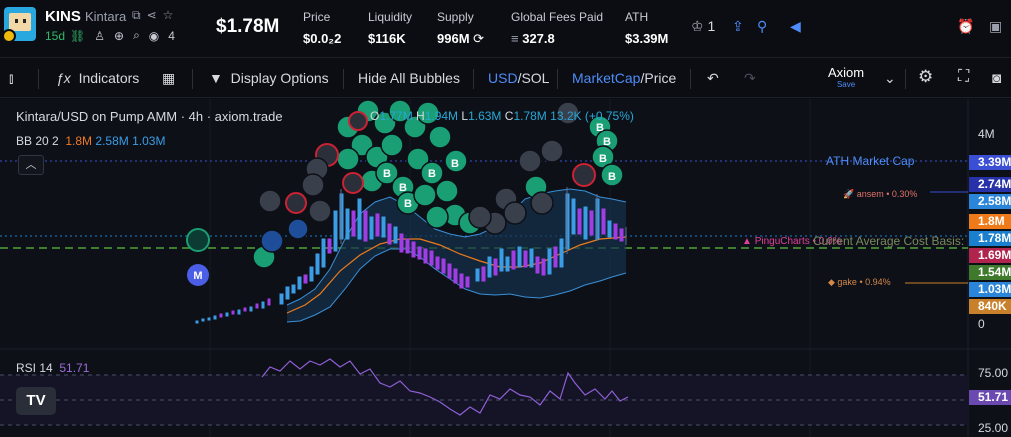 This screenshot has height=437, width=1011. I want to click on collapse-legend-button: ︿, so click(31, 165).